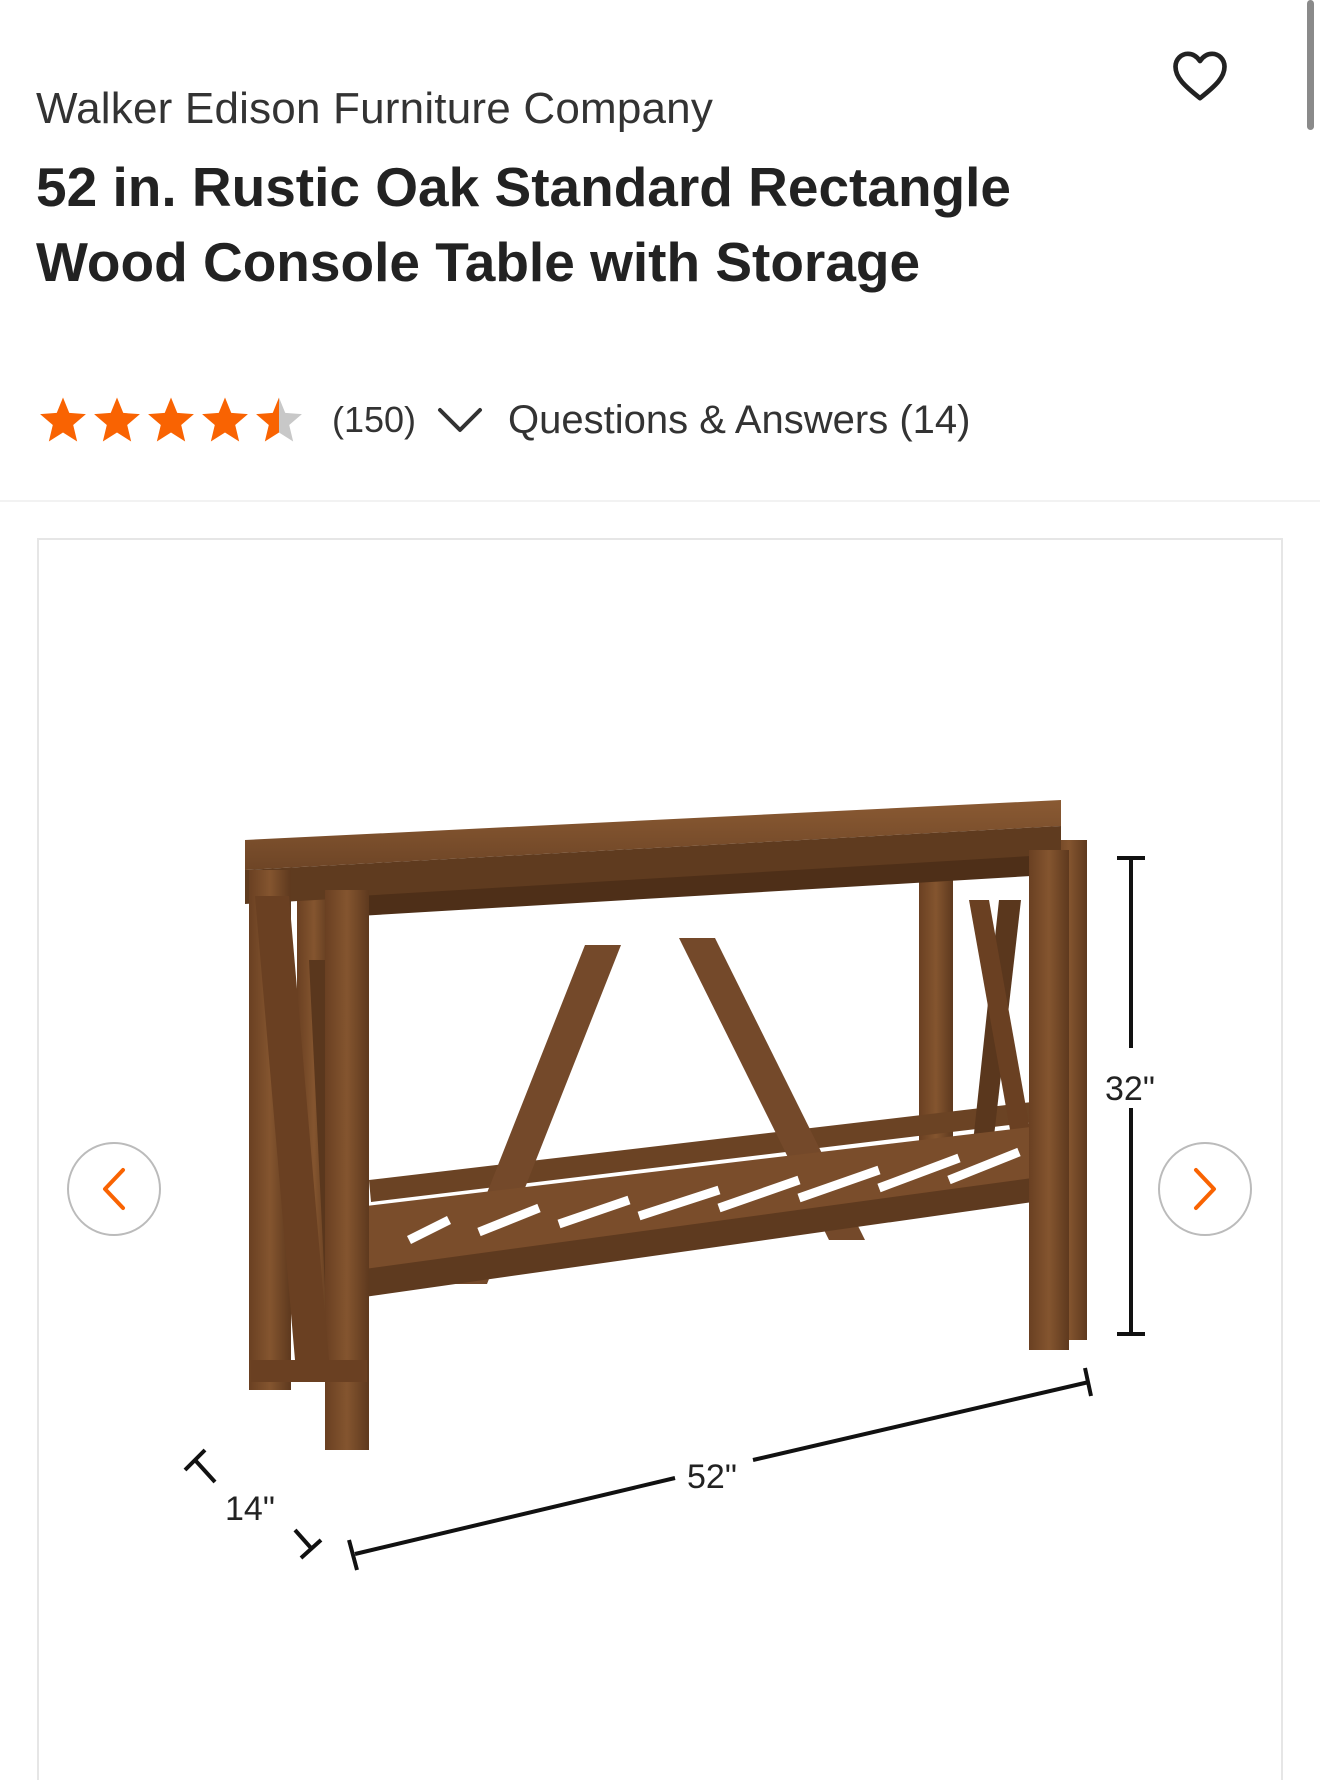 The width and height of the screenshot is (1320, 1780). I want to click on chevron-left-icon, so click(114, 1189).